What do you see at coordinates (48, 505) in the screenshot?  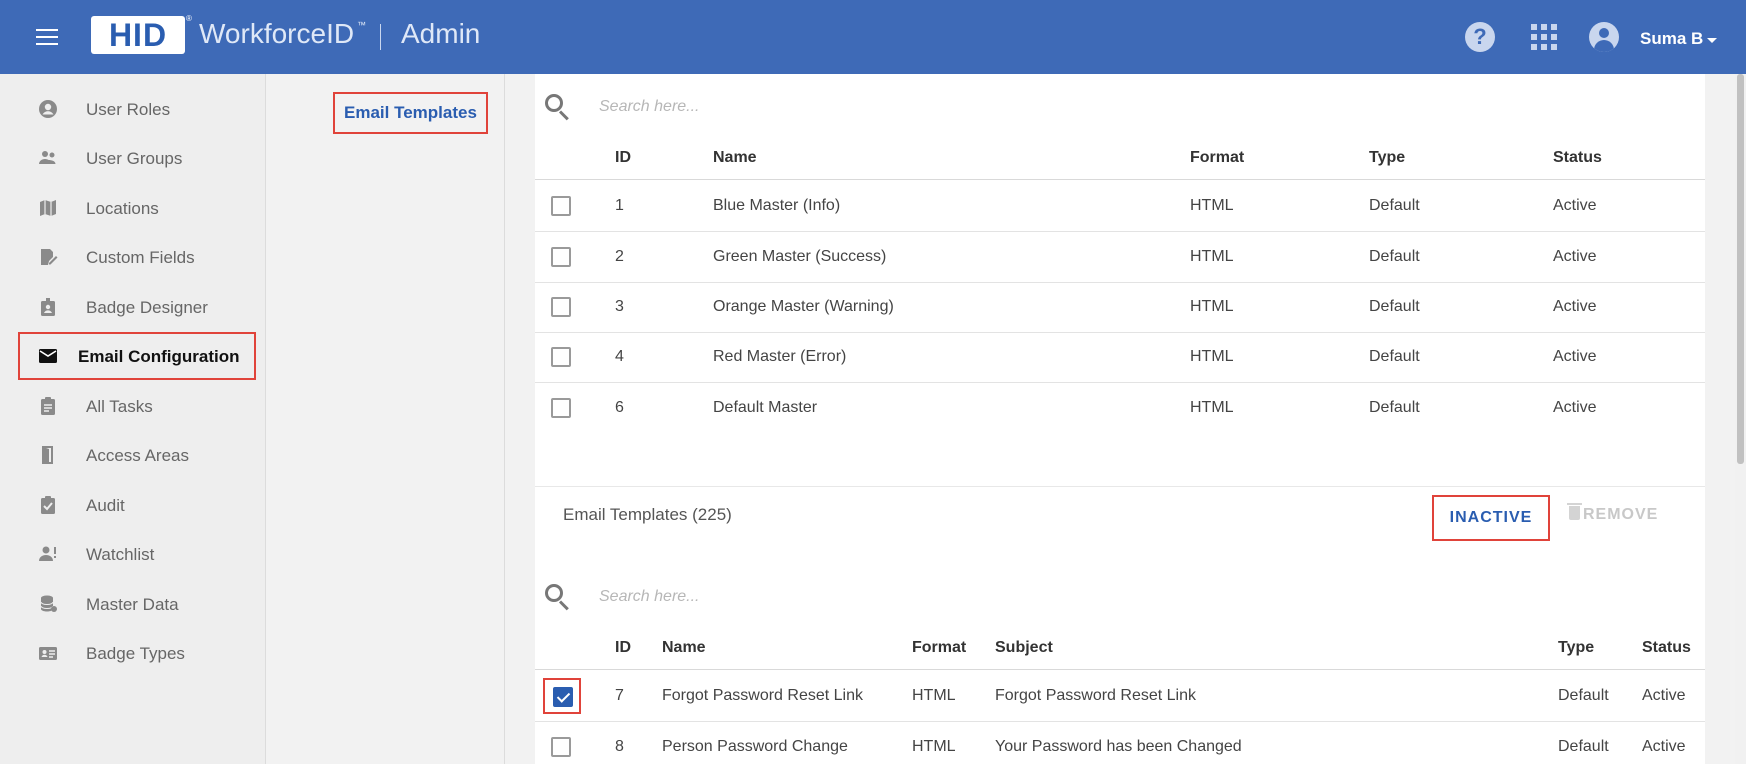 I see `assignment-check-icon` at bounding box center [48, 505].